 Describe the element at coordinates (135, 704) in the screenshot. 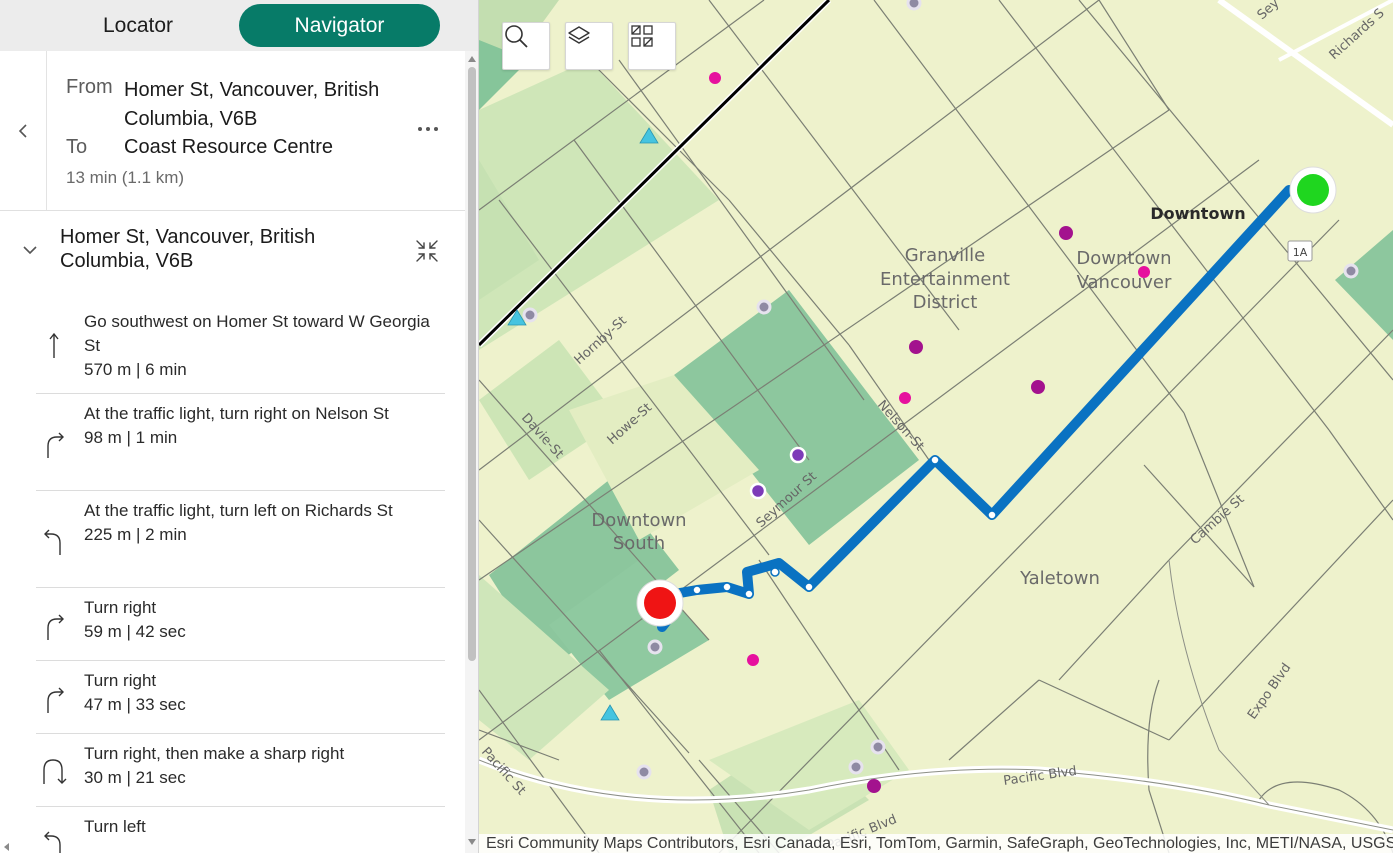

I see `step-detail: 47 m | 33 sec` at that location.